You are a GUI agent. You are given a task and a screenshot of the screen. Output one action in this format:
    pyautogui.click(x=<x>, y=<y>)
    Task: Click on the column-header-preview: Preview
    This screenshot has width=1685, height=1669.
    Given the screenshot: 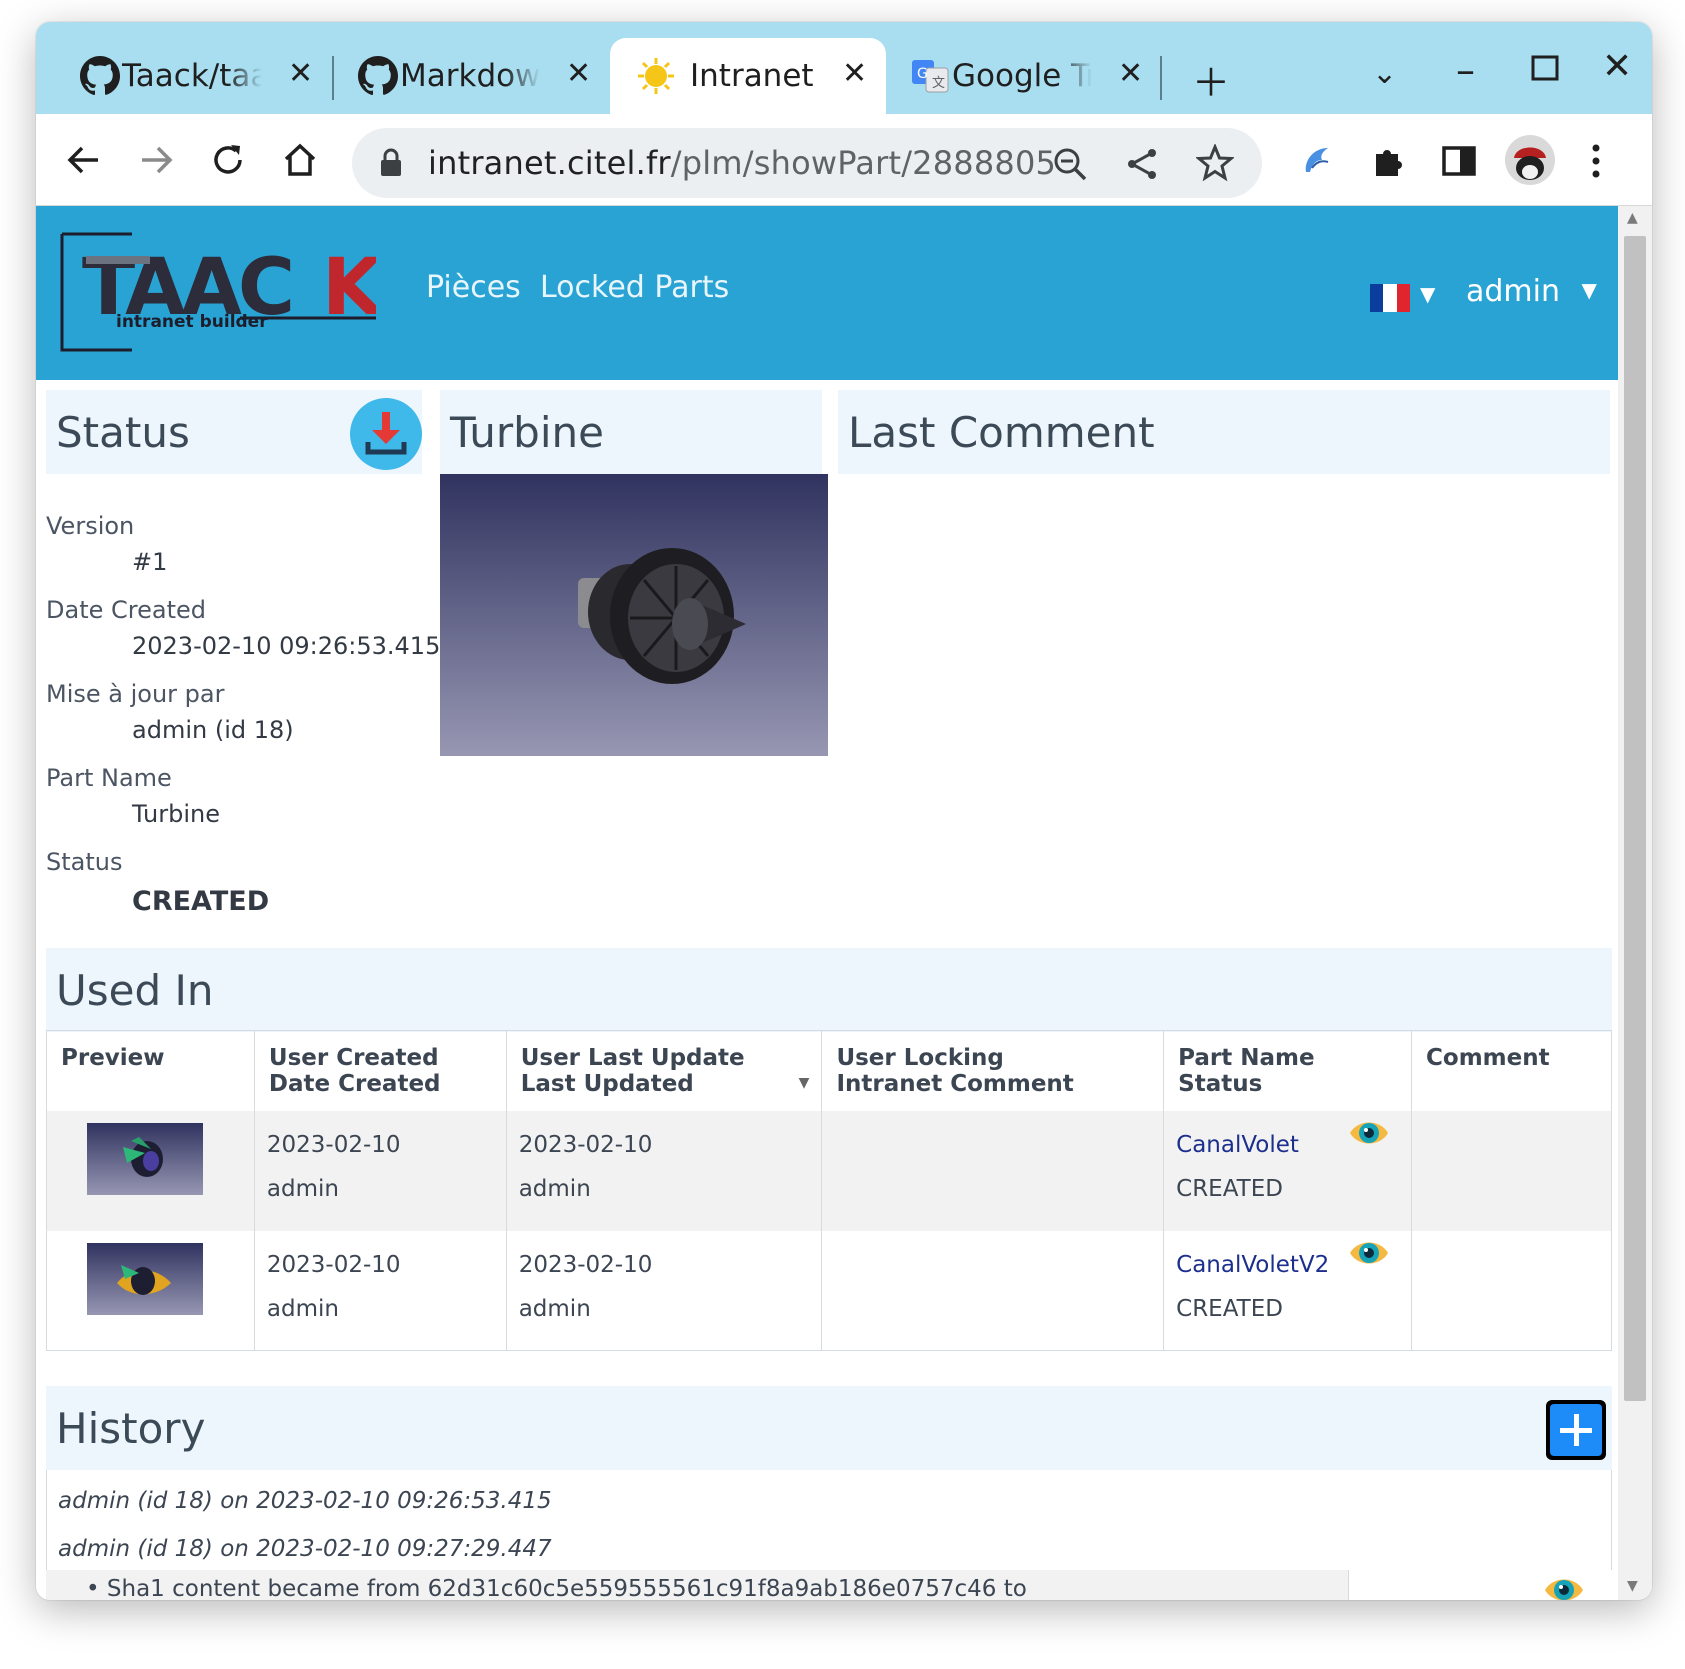 What is the action you would take?
    pyautogui.click(x=150, y=1070)
    